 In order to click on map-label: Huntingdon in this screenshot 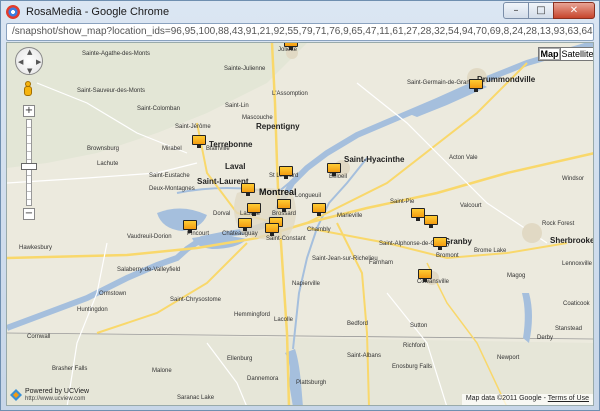, I will do `click(92, 310)`.